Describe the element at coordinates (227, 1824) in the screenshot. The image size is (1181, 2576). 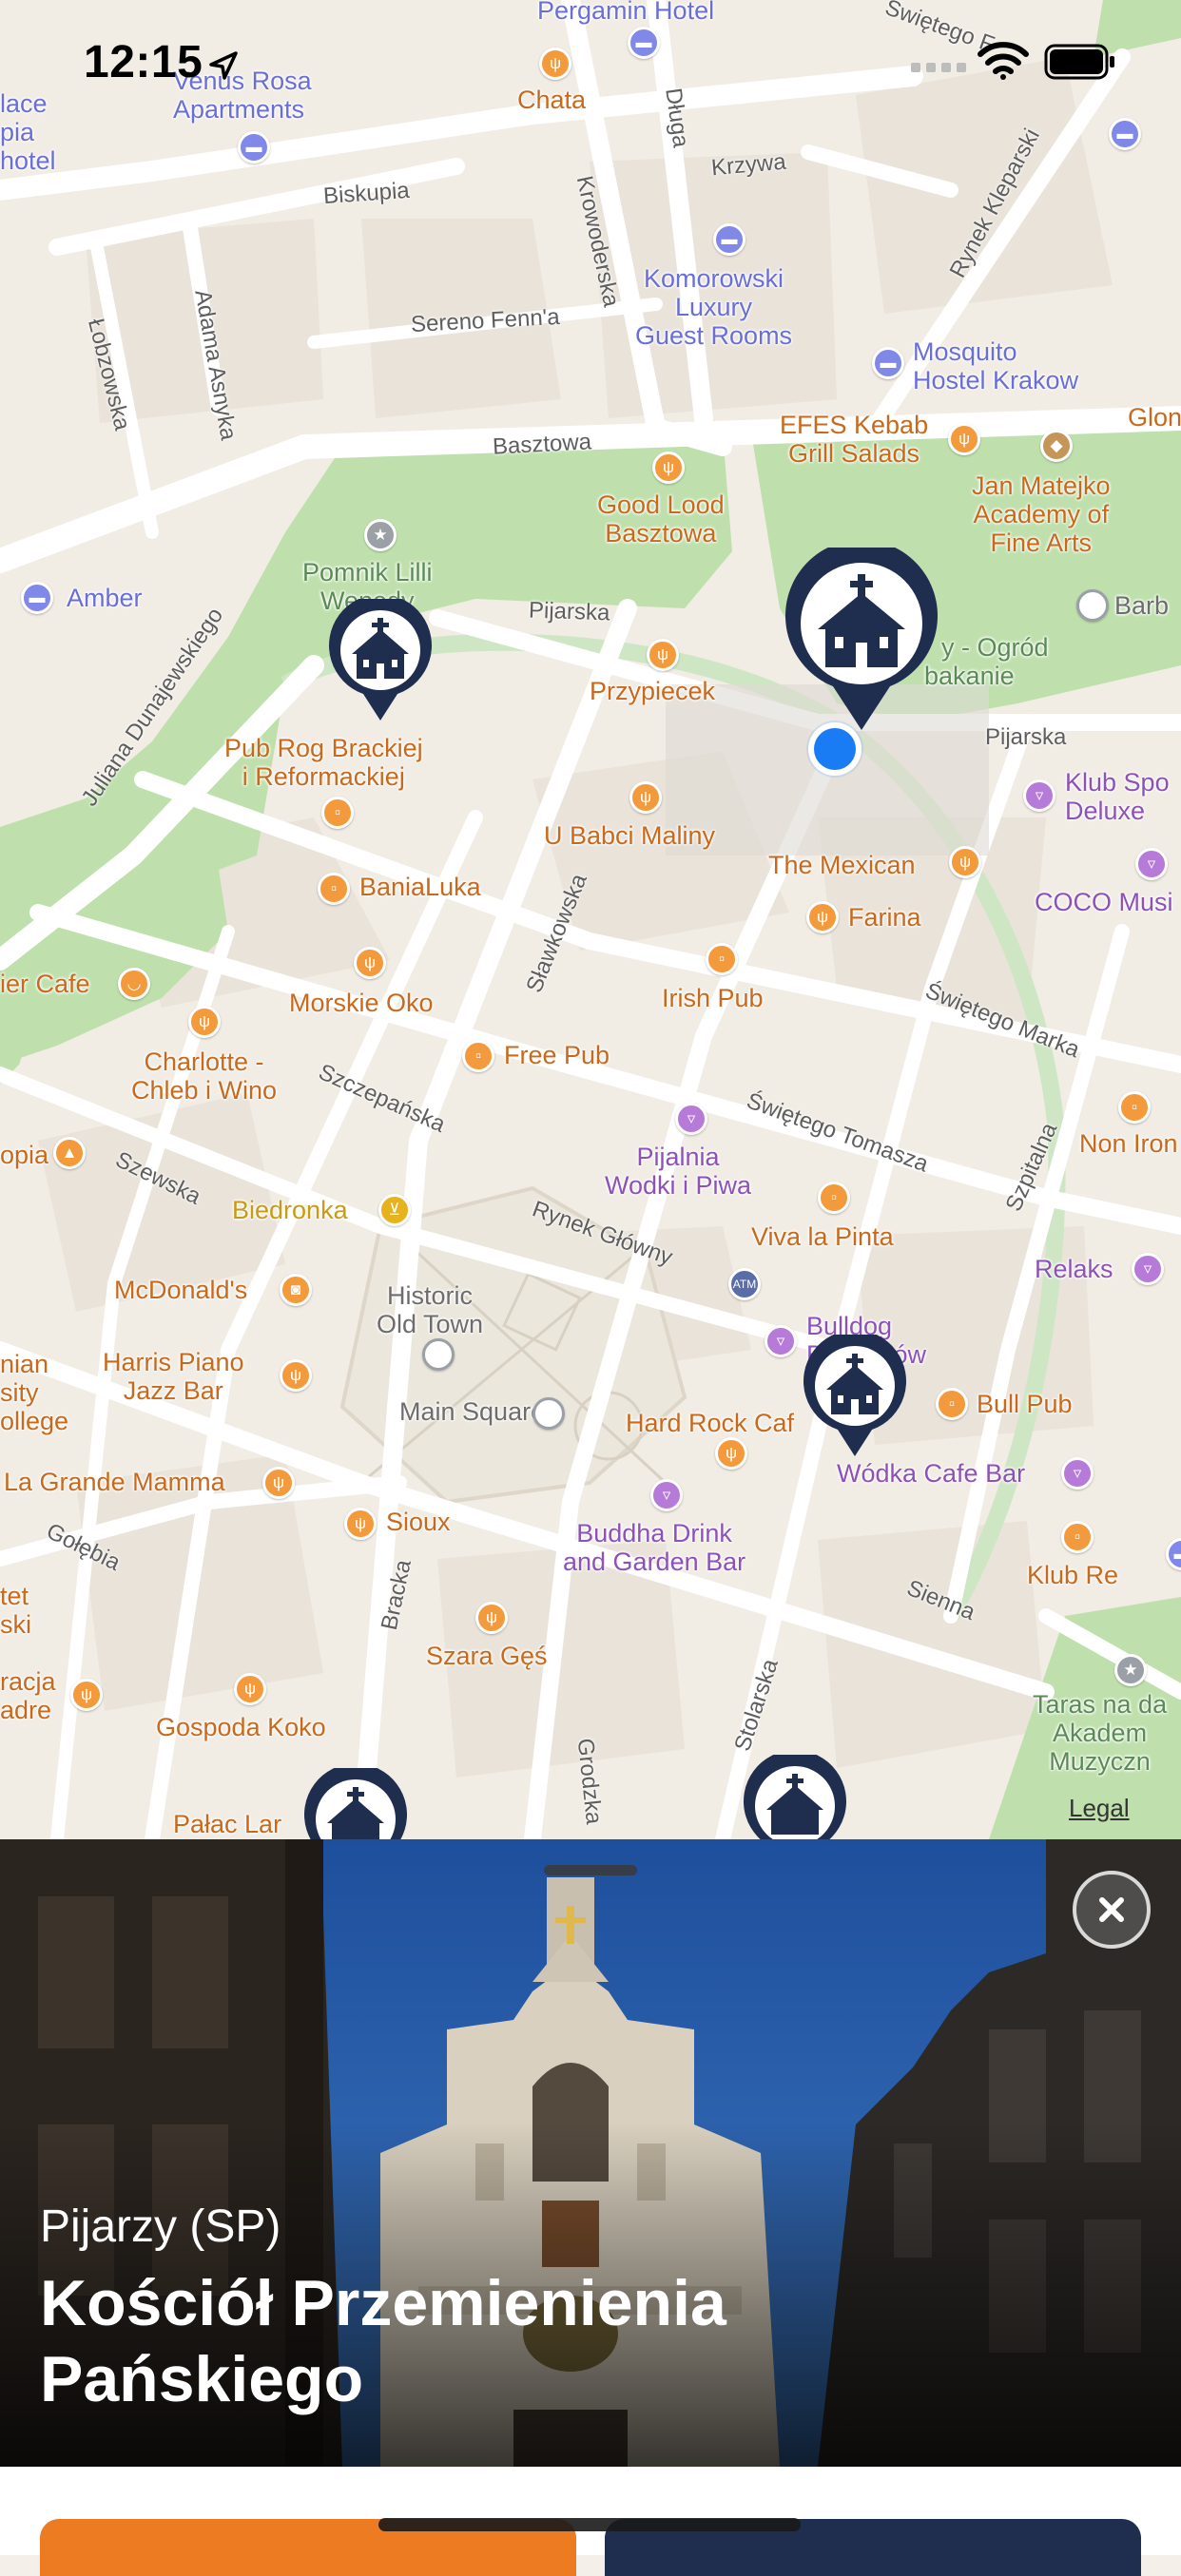
I see `poi-label: Pałac Lar` at that location.